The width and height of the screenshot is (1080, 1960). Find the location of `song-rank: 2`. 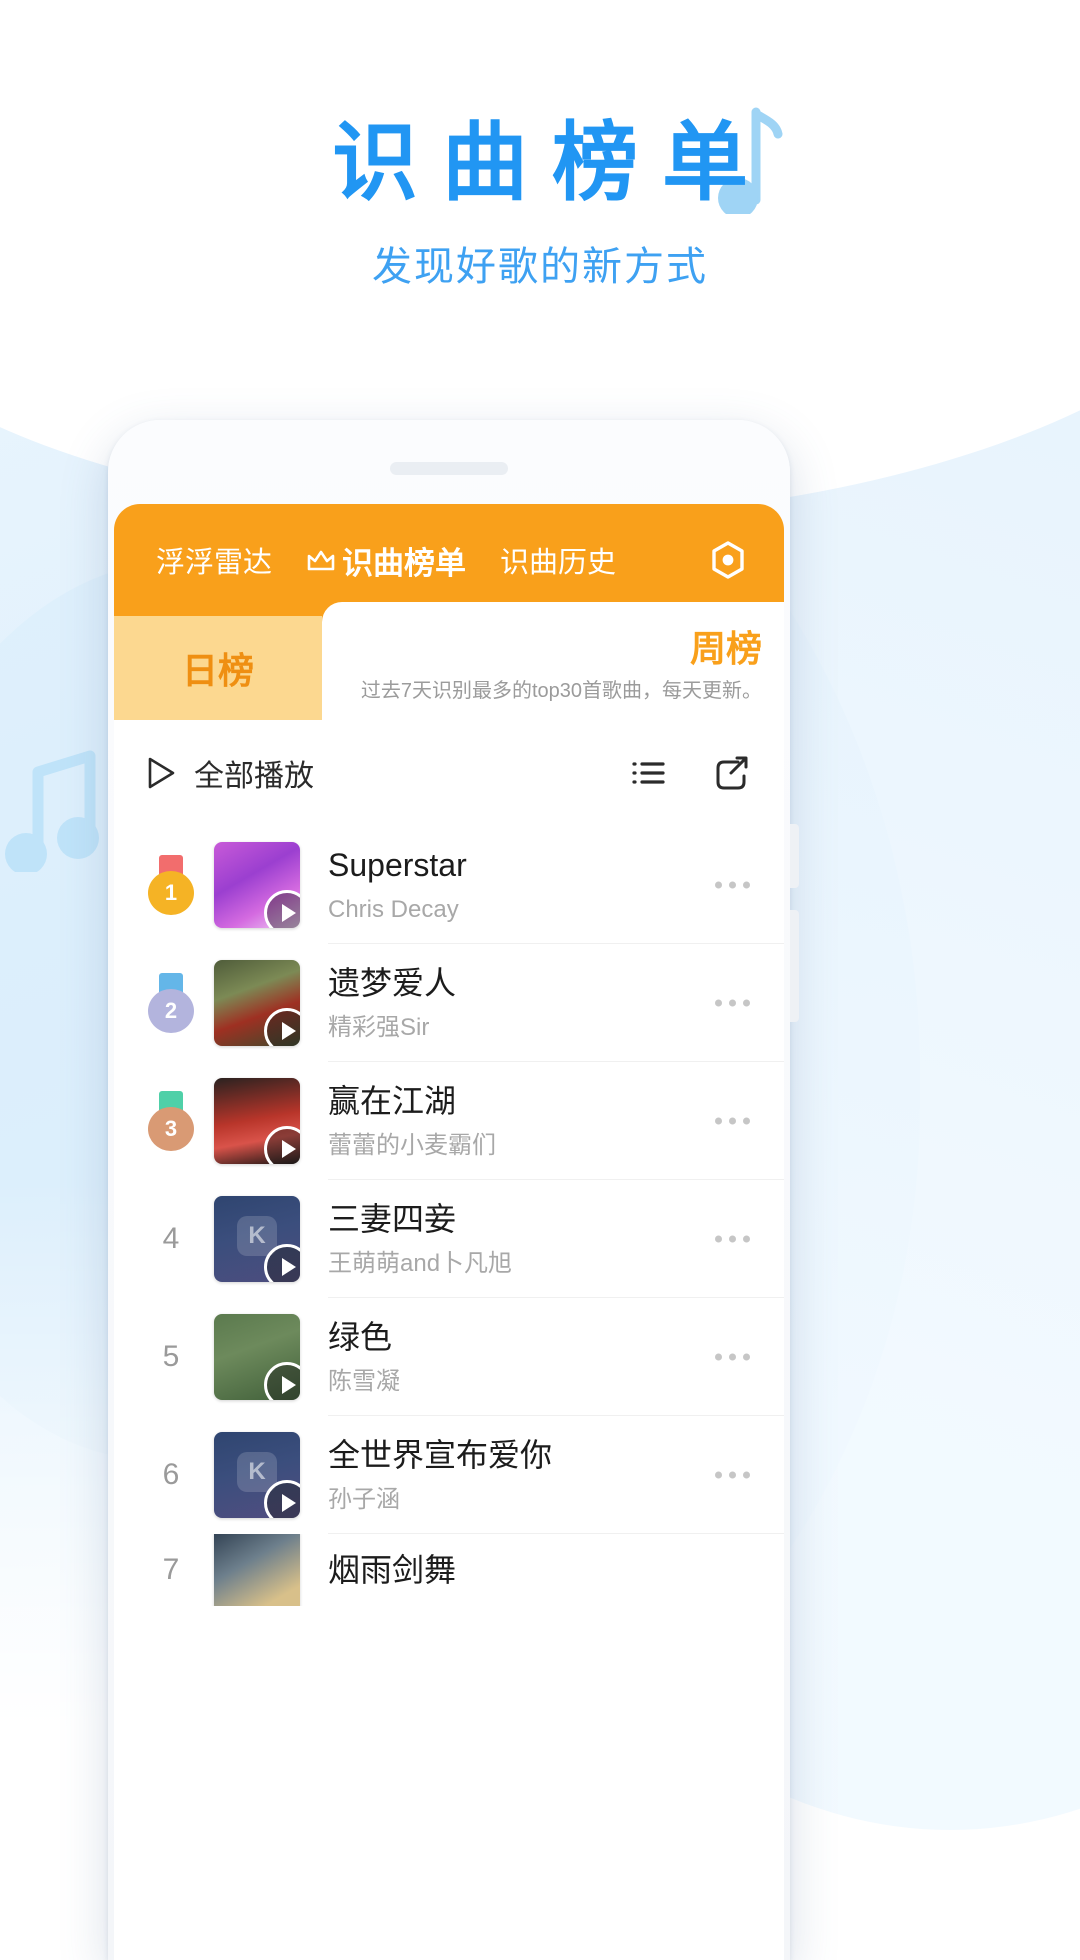

song-rank: 2 is located at coordinates (171, 1003).